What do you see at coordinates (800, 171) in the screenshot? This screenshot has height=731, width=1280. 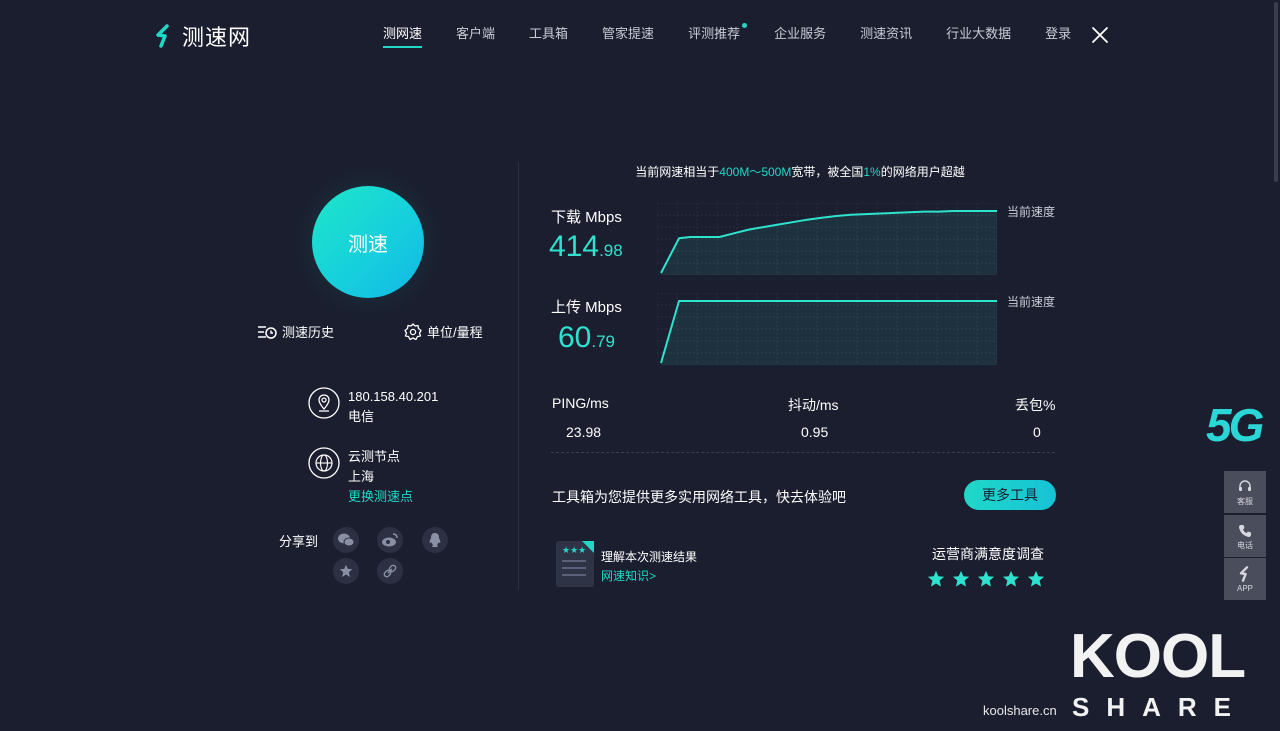 I see `speed-summary: 当前网速相当于400M～500M宽带，被全国1%的网络用户超越` at bounding box center [800, 171].